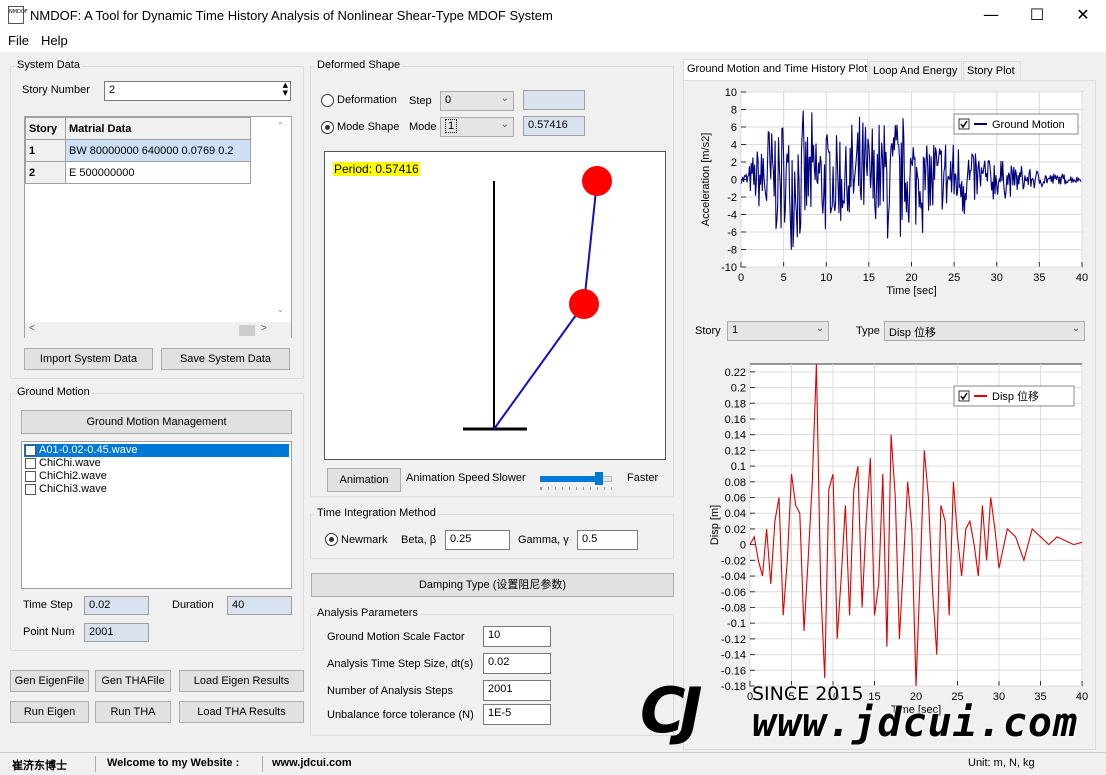 This screenshot has height=775, width=1106. What do you see at coordinates (492, 585) in the screenshot?
I see `damping-type-button: Damping Type (设置阻尼参数)` at bounding box center [492, 585].